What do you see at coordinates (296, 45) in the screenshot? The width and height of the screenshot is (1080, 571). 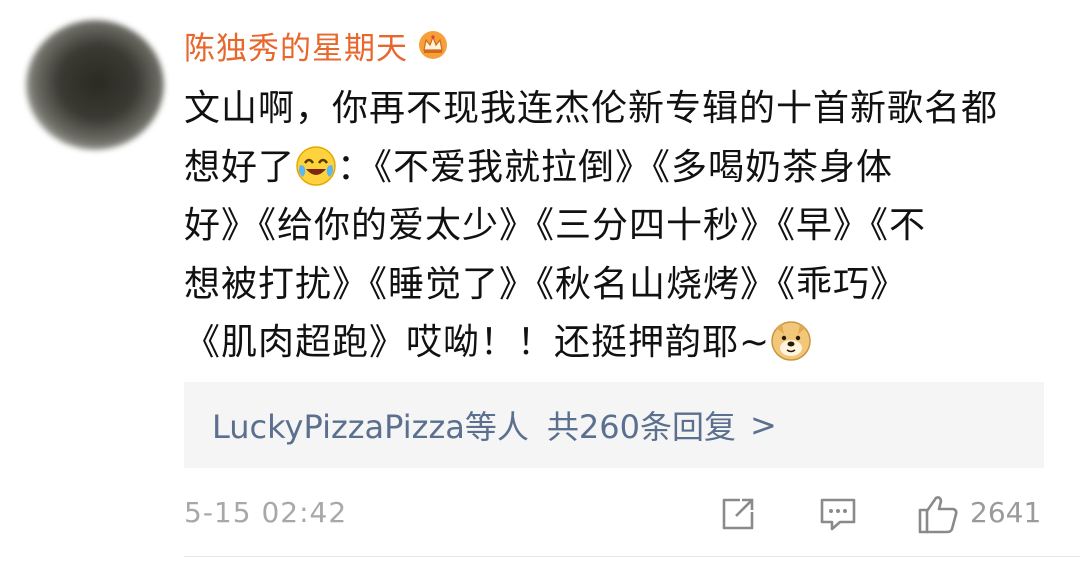 I see `username: 陈独秀的星期天` at bounding box center [296, 45].